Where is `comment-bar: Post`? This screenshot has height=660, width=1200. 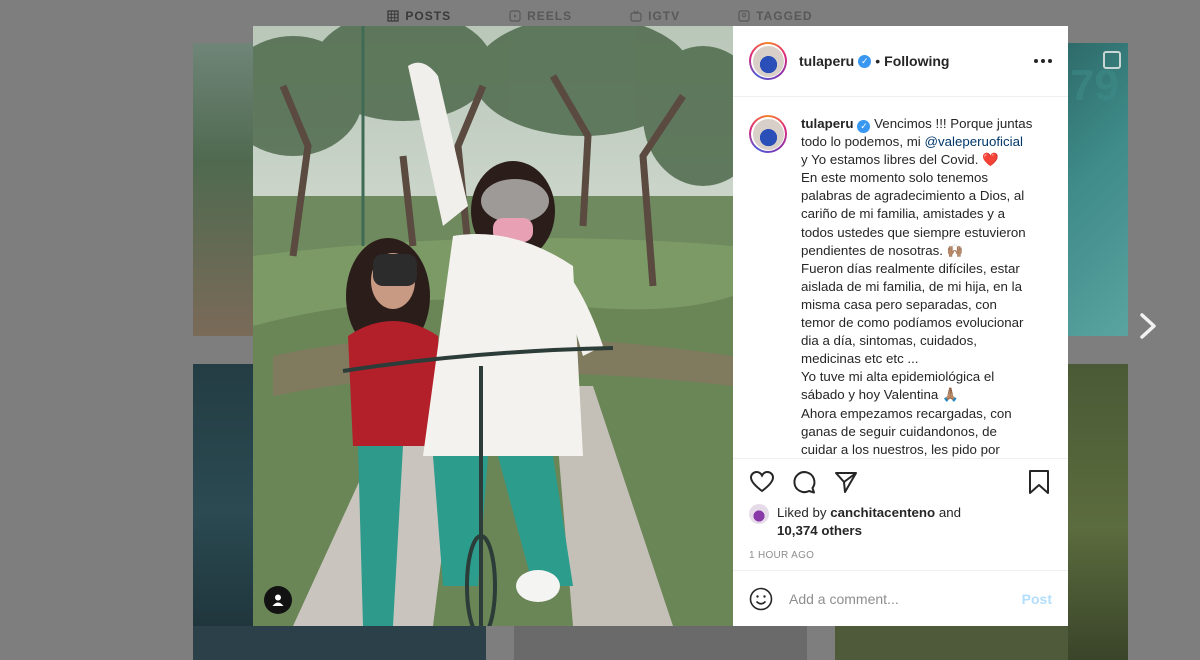
comment-bar: Post is located at coordinates (900, 598).